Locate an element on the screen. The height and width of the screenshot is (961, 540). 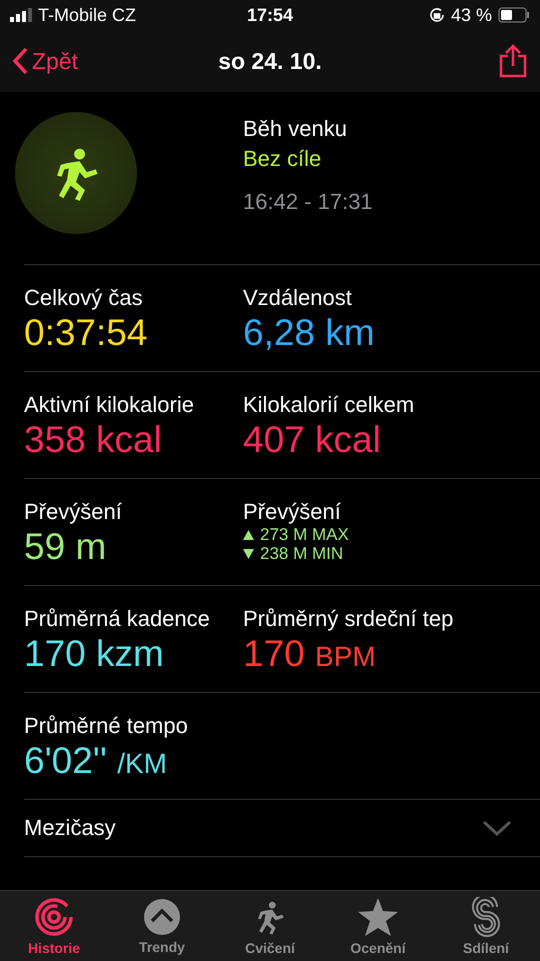
battery-percent: 43 % is located at coordinates (471, 15).